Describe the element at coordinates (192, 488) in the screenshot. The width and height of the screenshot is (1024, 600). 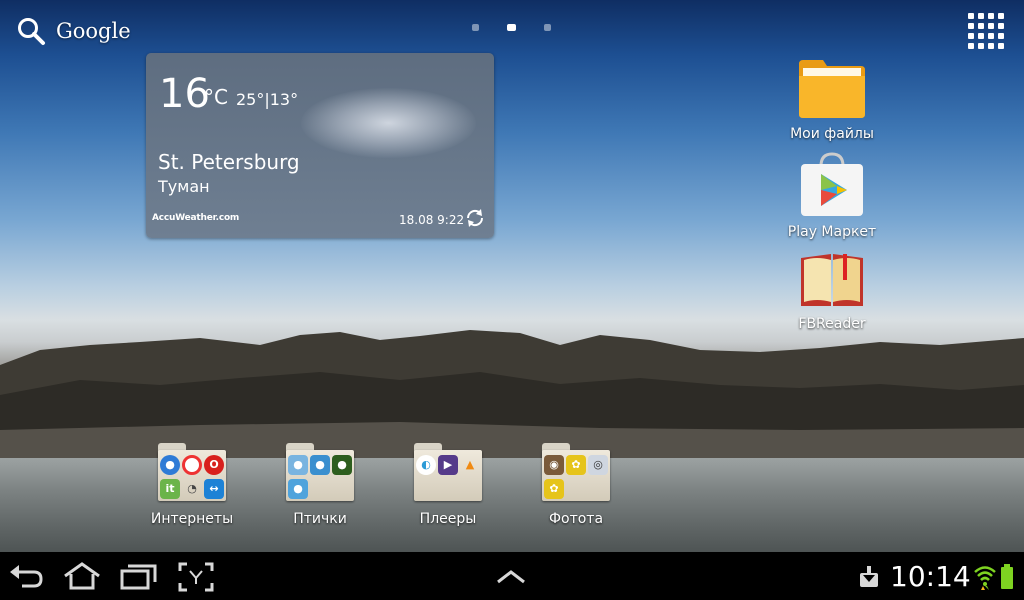
I see `wifi-icon: ◔` at that location.